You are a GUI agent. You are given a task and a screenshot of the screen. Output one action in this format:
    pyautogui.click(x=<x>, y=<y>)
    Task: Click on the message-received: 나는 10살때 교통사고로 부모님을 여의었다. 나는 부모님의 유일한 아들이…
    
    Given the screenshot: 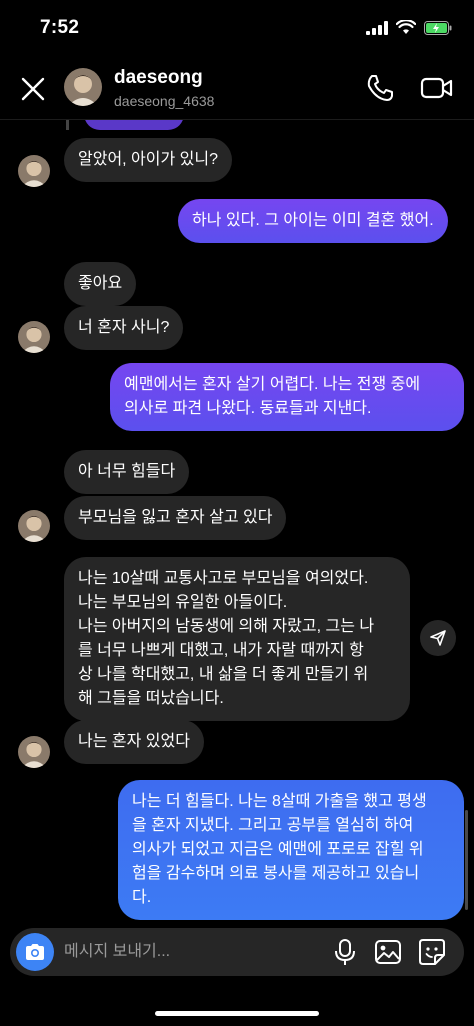 What is the action you would take?
    pyautogui.click(x=237, y=639)
    